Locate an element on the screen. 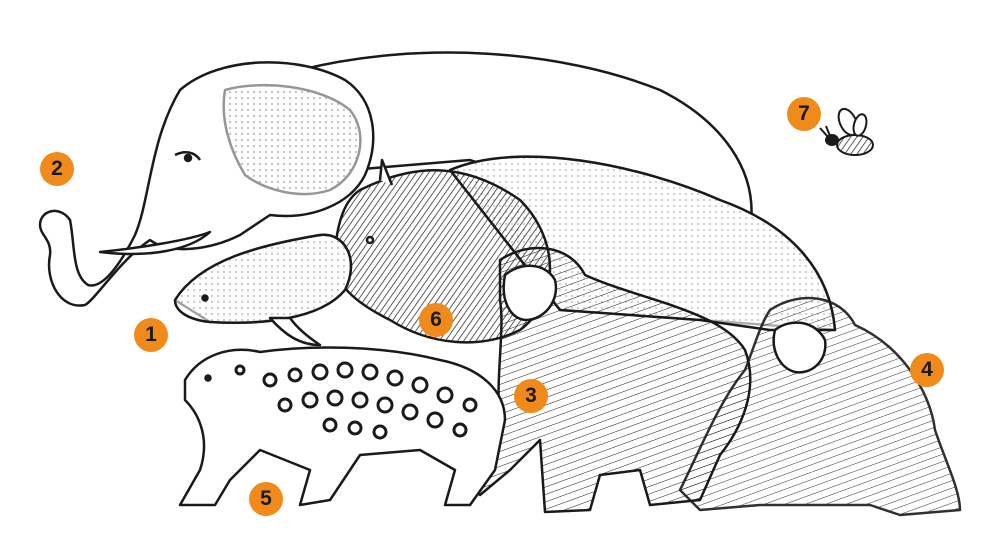 The width and height of the screenshot is (1000, 551). jaguar-figure is located at coordinates (342, 426).